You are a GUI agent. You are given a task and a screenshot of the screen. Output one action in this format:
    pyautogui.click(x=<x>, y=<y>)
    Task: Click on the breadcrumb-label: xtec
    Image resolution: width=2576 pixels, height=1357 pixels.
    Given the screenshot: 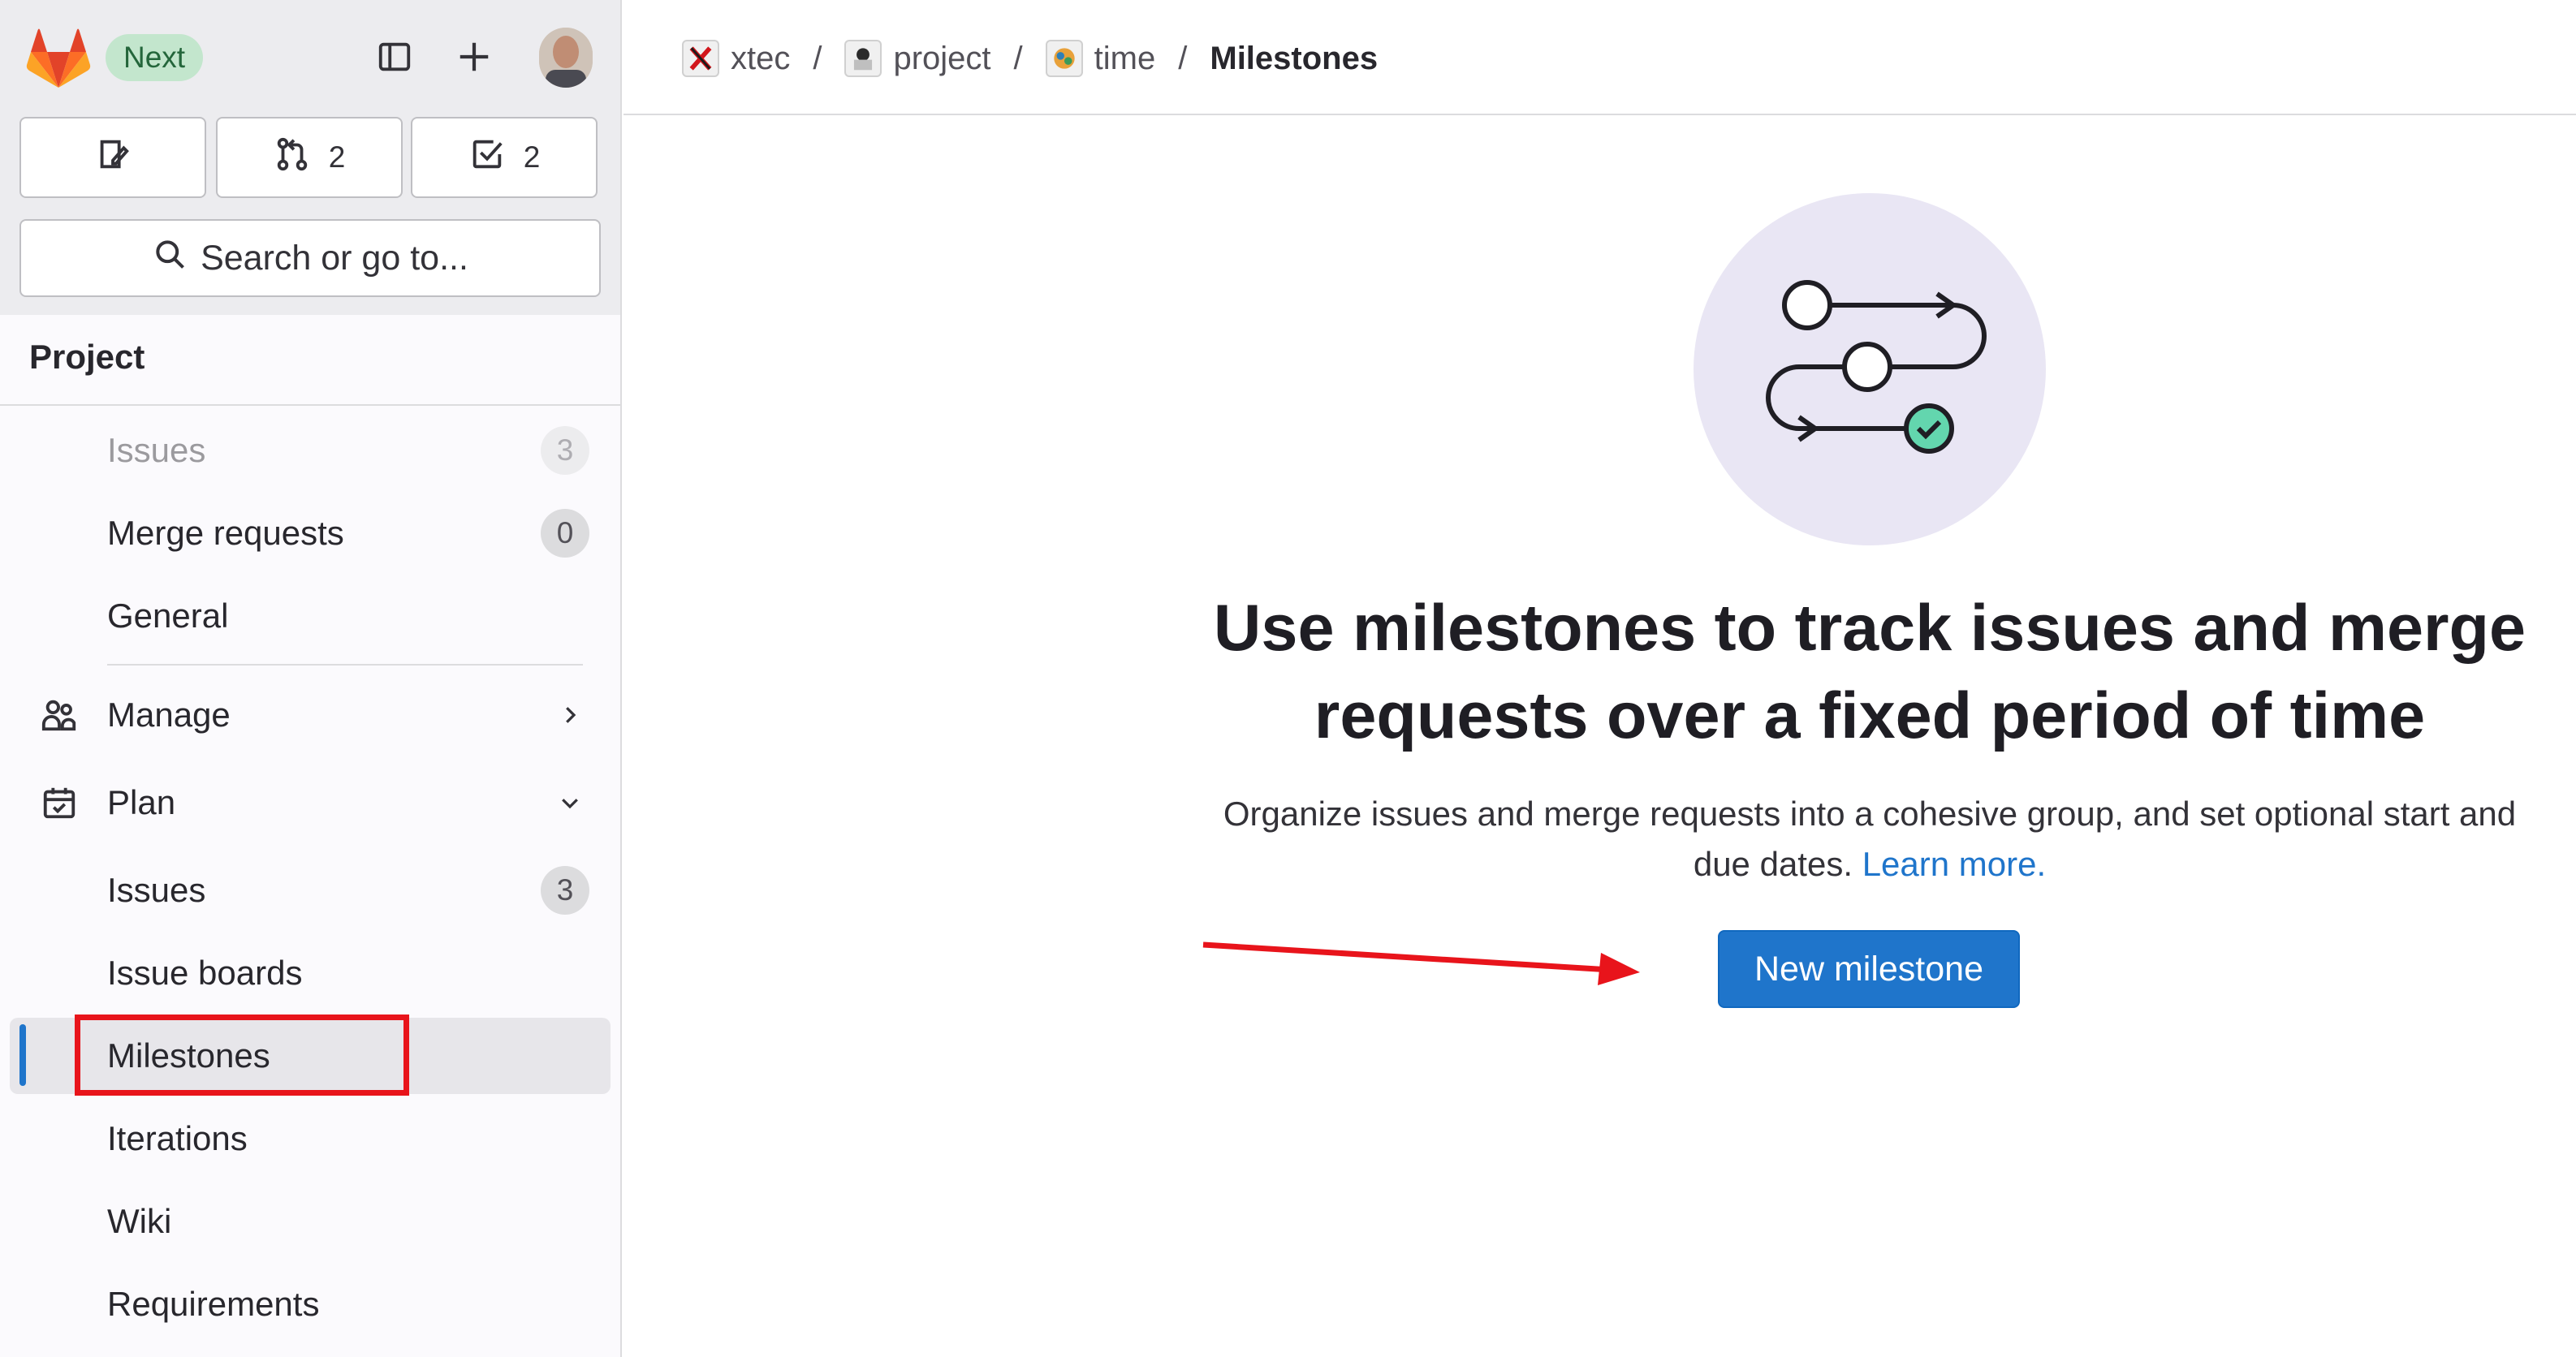 What is the action you would take?
    pyautogui.click(x=761, y=58)
    